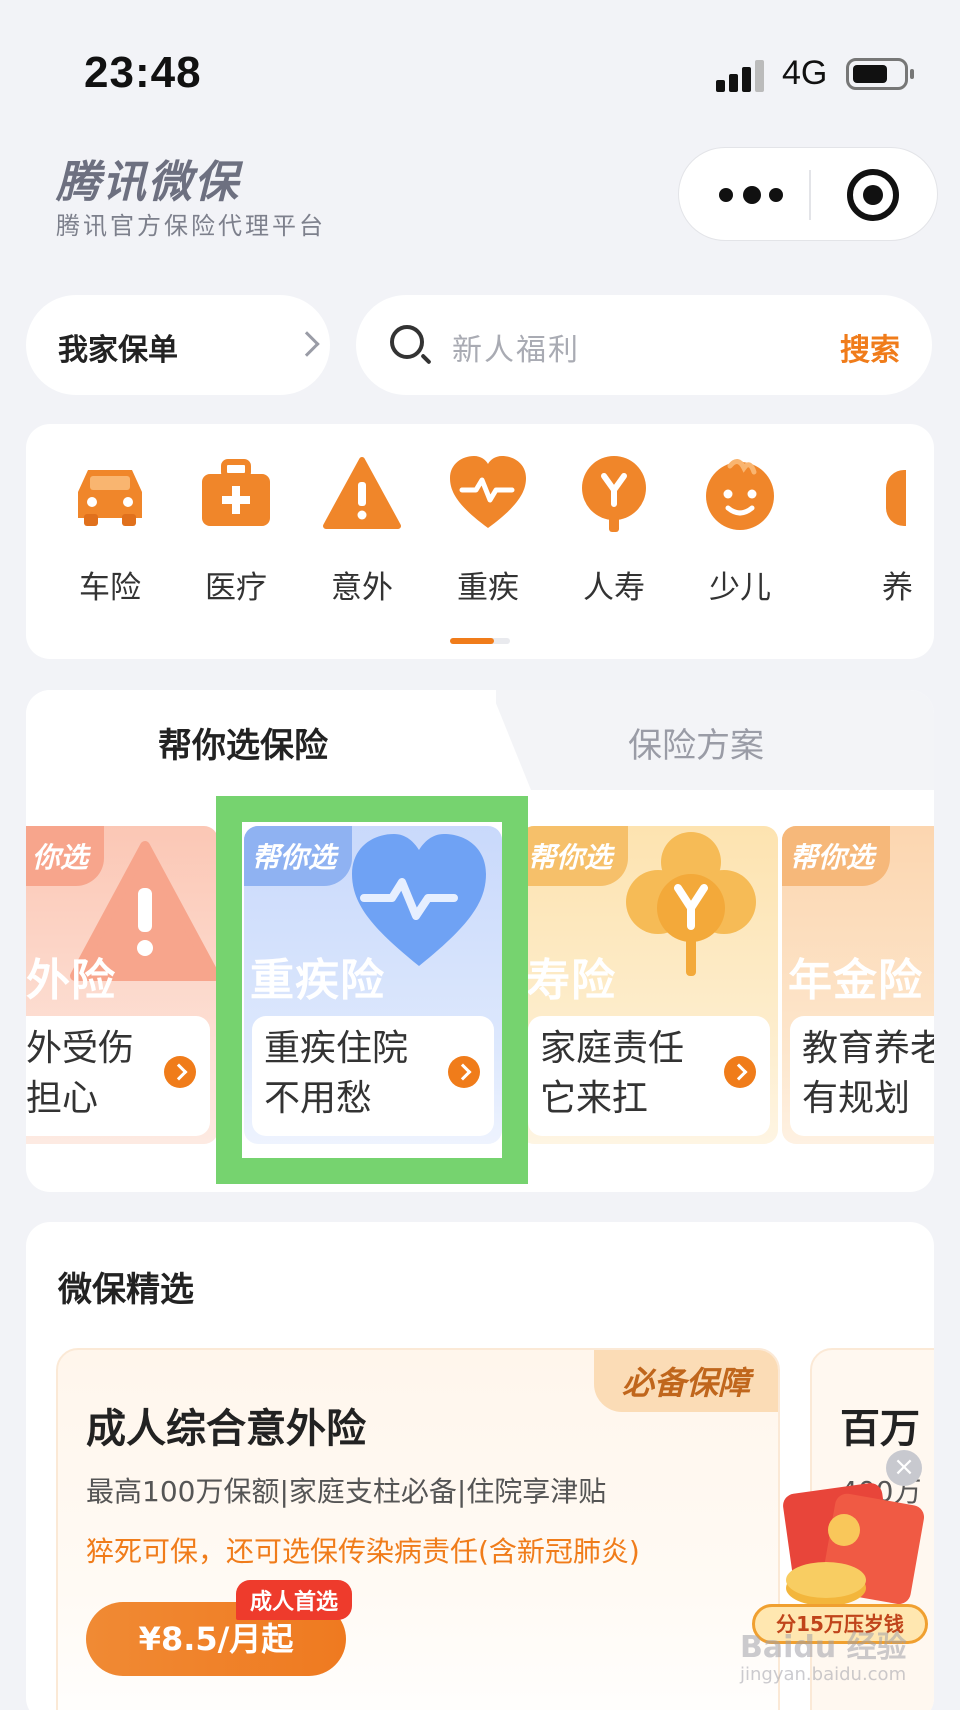  I want to click on car-icon, so click(110, 494).